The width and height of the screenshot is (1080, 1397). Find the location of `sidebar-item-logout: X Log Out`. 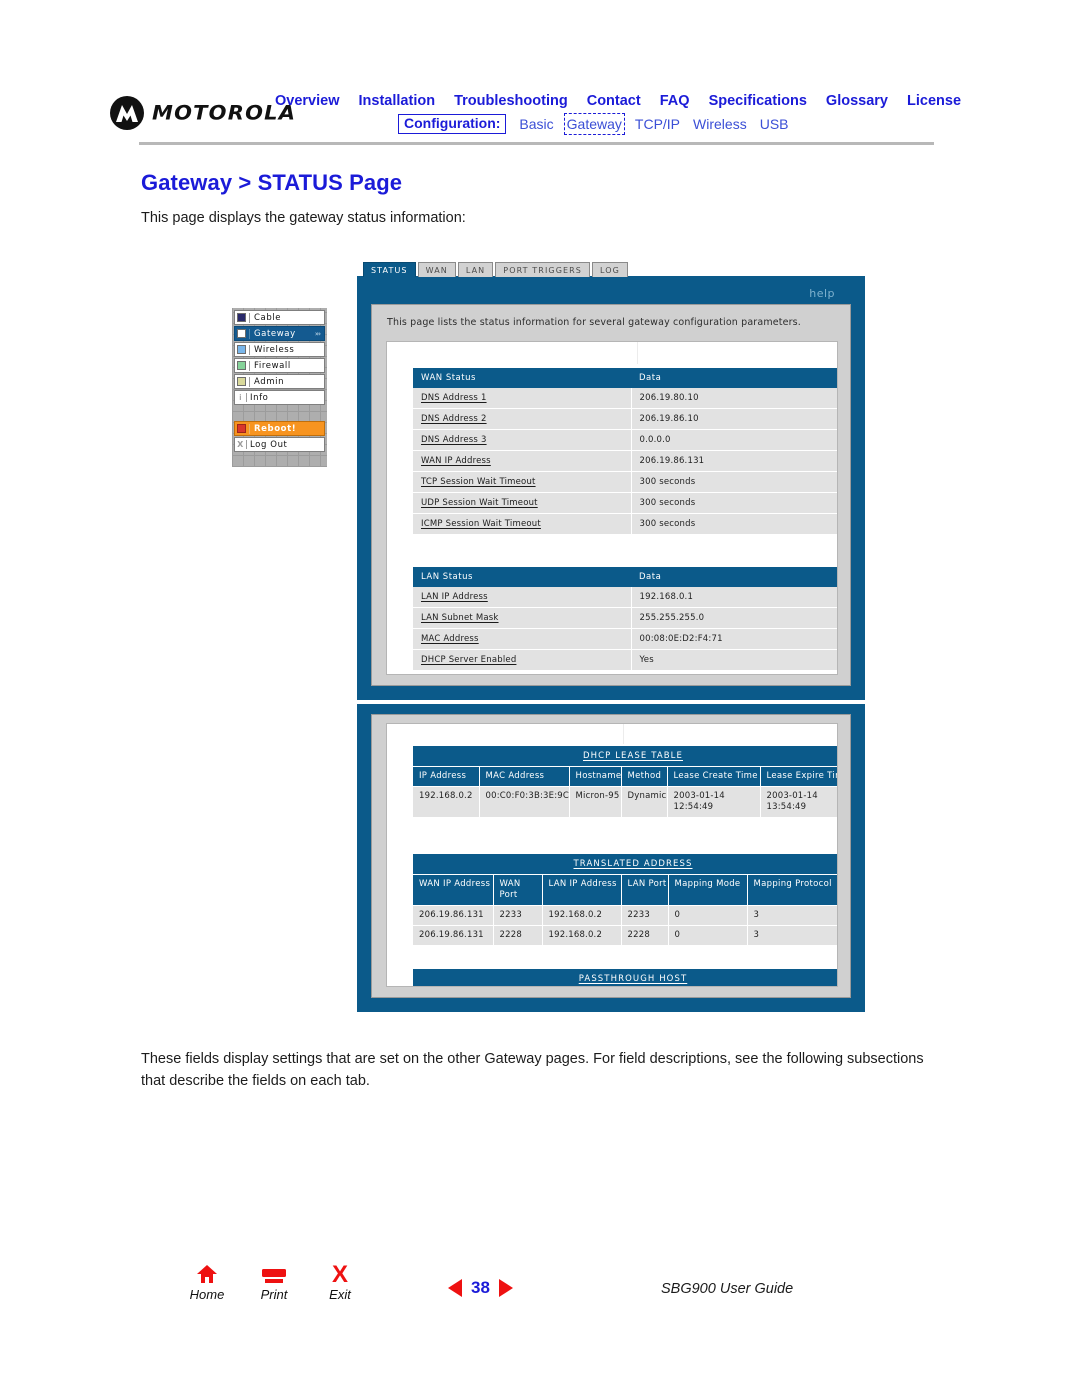

sidebar-item-logout: X Log Out is located at coordinates (279, 444).